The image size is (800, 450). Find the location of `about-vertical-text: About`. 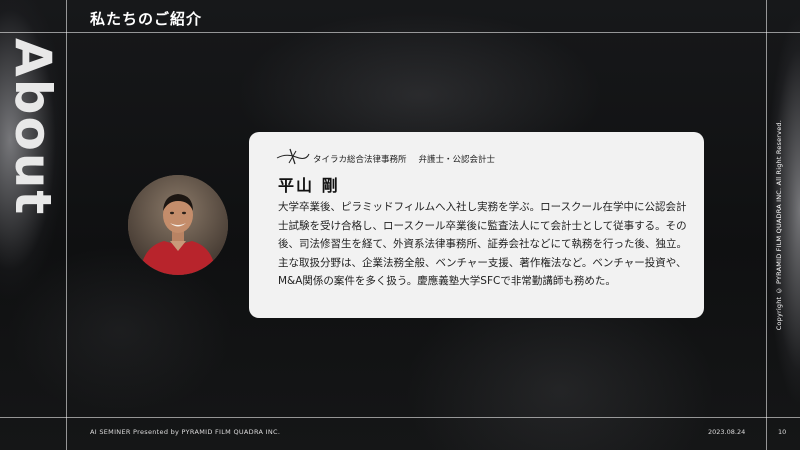

about-vertical-text: About is located at coordinates (33, 127).